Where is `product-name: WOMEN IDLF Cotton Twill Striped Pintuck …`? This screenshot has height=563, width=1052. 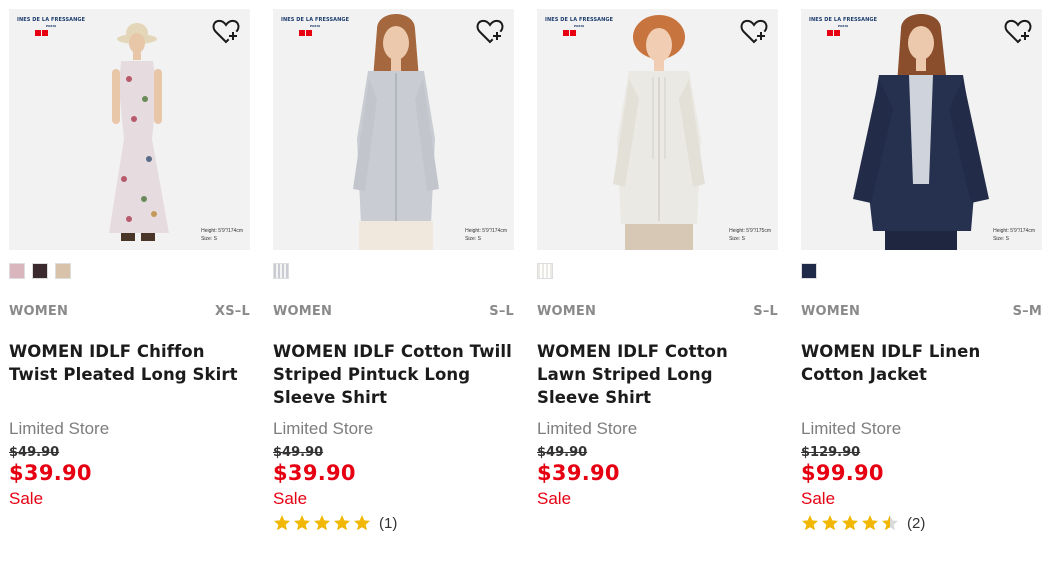 product-name: WOMEN IDLF Cotton Twill Striped Pintuck … is located at coordinates (393, 374).